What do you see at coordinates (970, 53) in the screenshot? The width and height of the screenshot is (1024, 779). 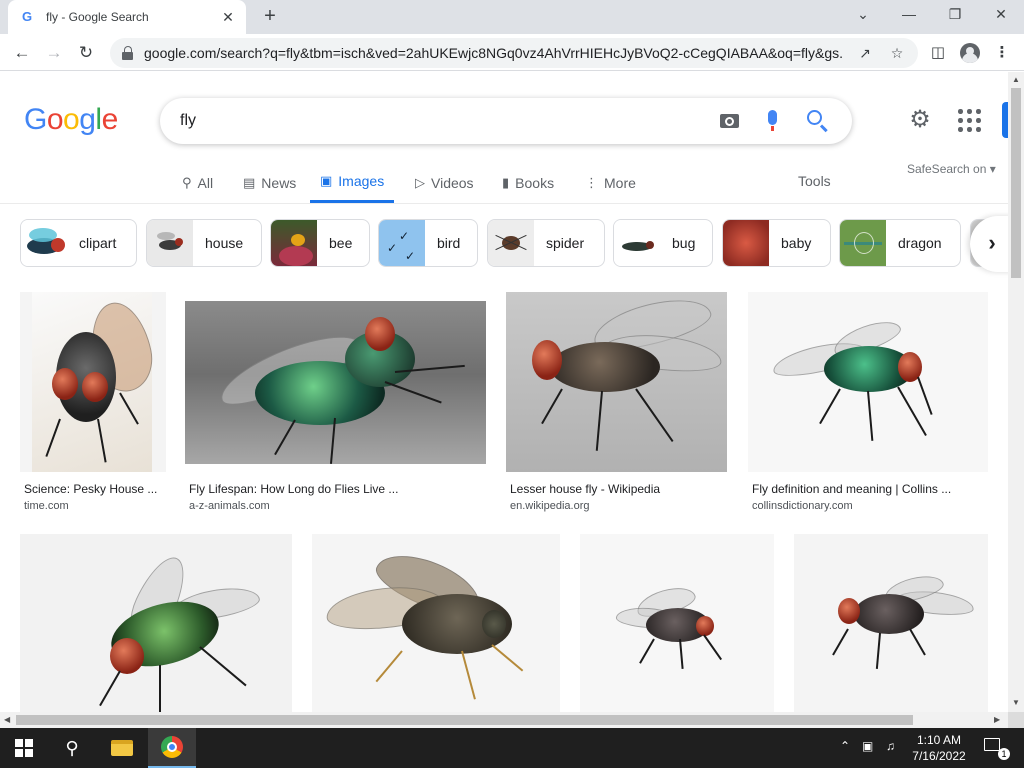 I see `profile-avatar` at bounding box center [970, 53].